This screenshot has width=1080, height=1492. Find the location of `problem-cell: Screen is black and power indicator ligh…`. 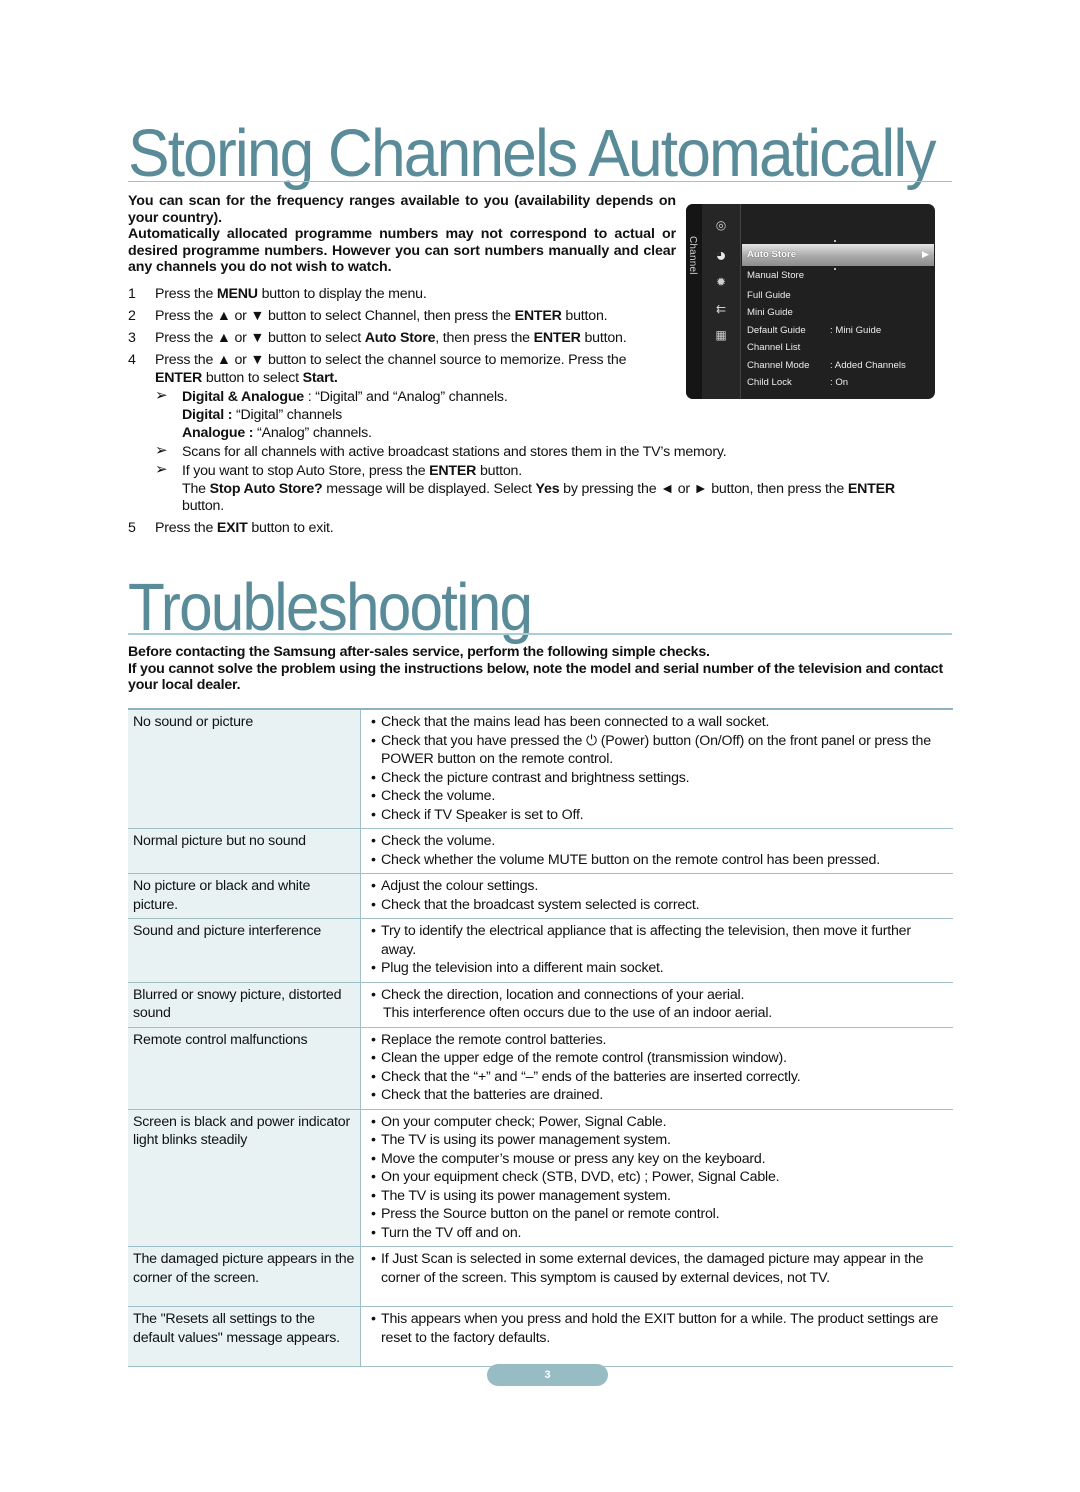

problem-cell: Screen is black and power indicator ligh… is located at coordinates (244, 1177).